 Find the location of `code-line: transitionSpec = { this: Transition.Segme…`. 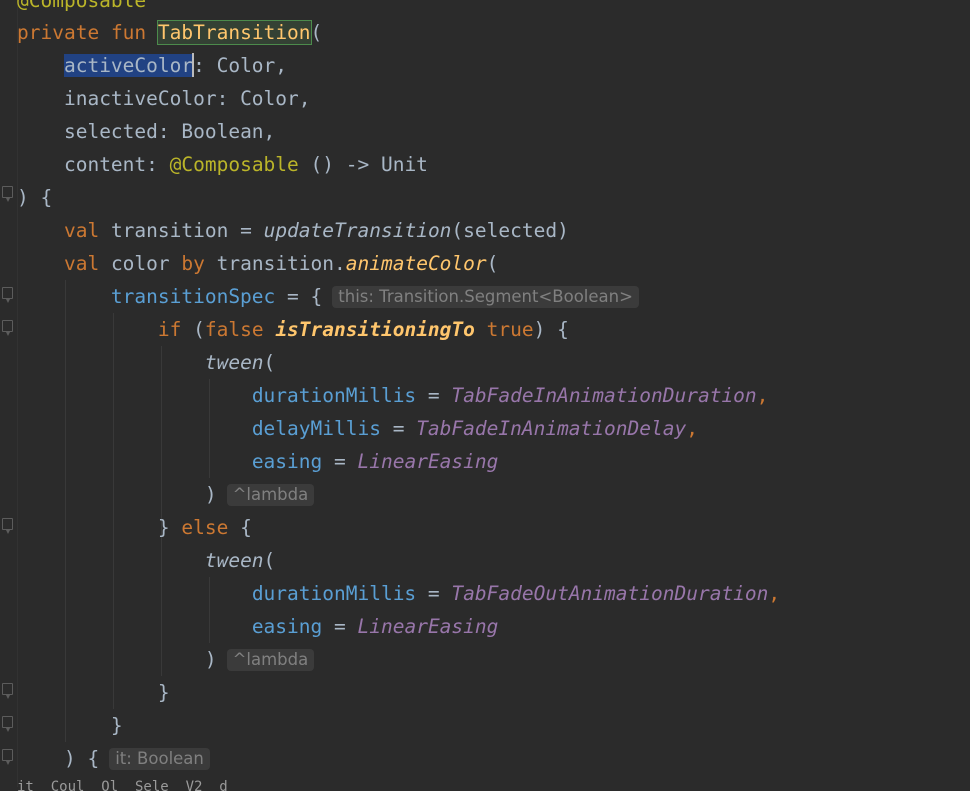

code-line: transitionSpec = { this: Transition.Segme… is located at coordinates (328, 296).